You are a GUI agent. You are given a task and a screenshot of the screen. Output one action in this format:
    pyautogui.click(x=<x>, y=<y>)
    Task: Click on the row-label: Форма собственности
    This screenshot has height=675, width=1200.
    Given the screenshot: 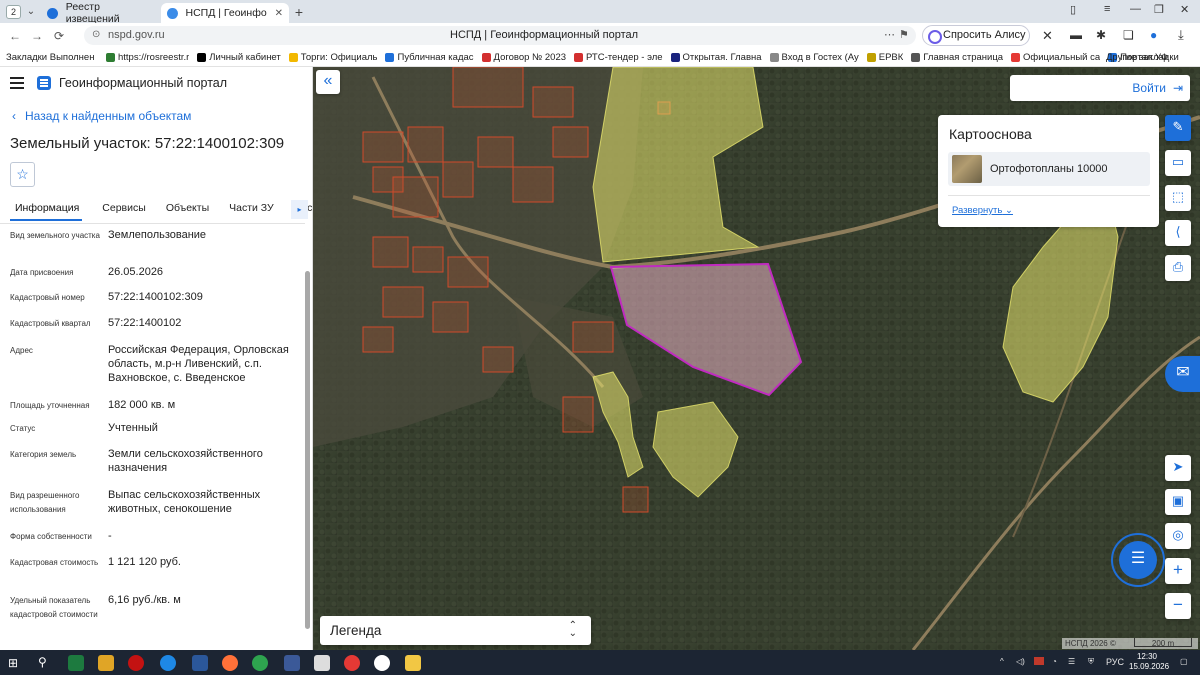 What is the action you would take?
    pyautogui.click(x=51, y=536)
    